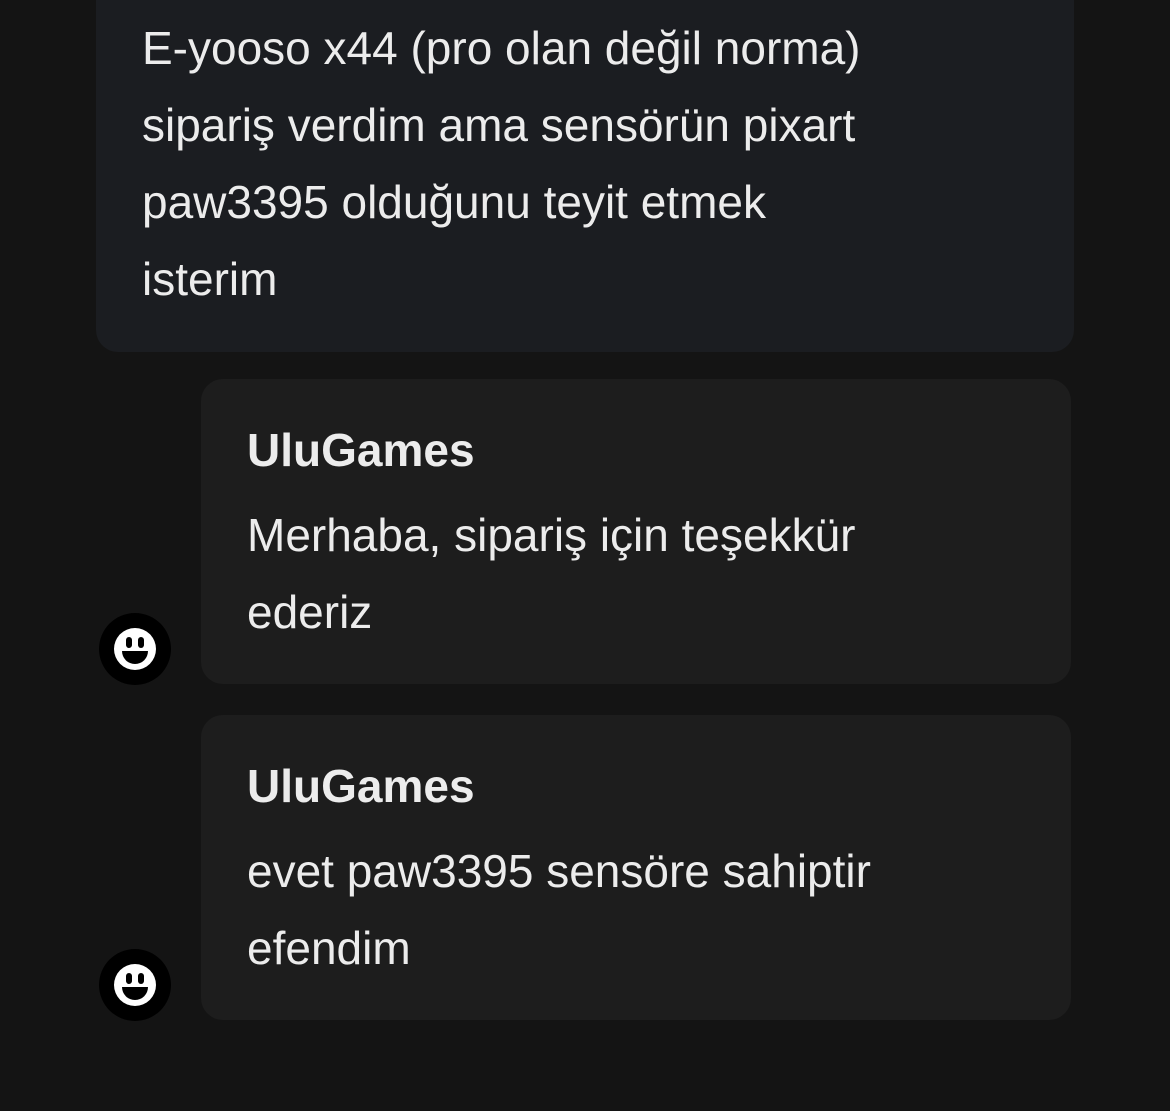 This screenshot has width=1170, height=1111. What do you see at coordinates (551, 573) in the screenshot?
I see `reply-message-text: Merhaba, sipariş için teşekkür ederiz` at bounding box center [551, 573].